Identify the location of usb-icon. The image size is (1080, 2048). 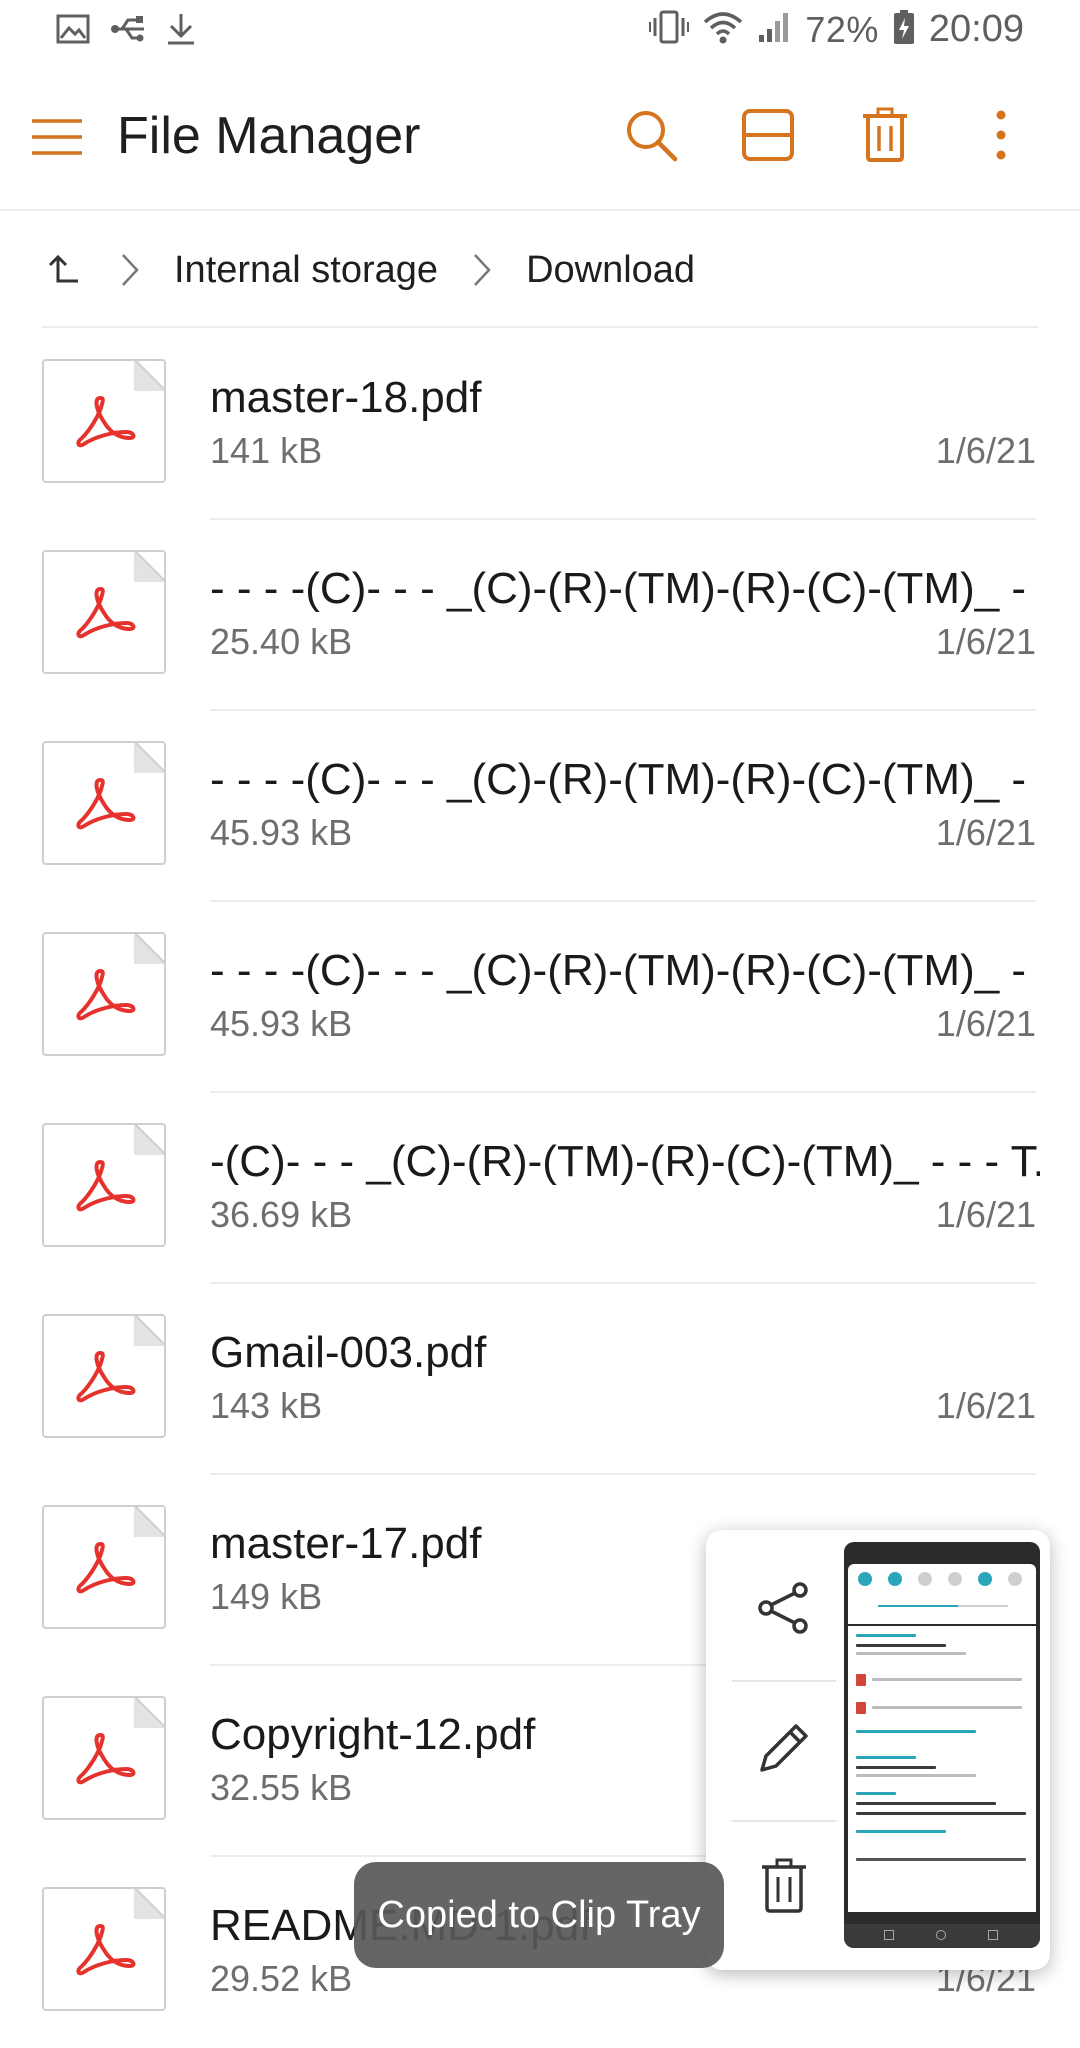
(128, 29).